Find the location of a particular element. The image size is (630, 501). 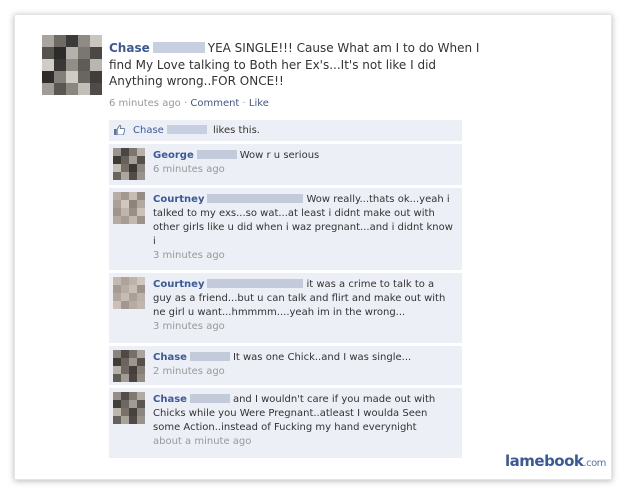

liker-name: Chase is located at coordinates (148, 130).